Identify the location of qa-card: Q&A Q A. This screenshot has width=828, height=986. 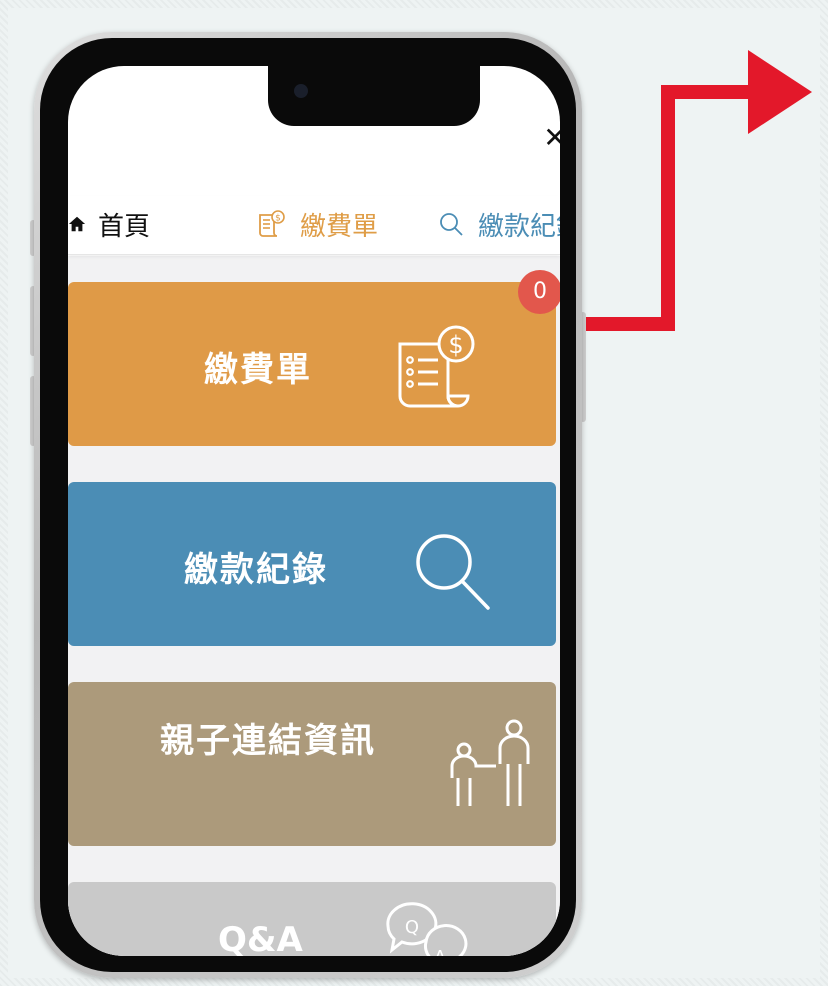
(312, 919).